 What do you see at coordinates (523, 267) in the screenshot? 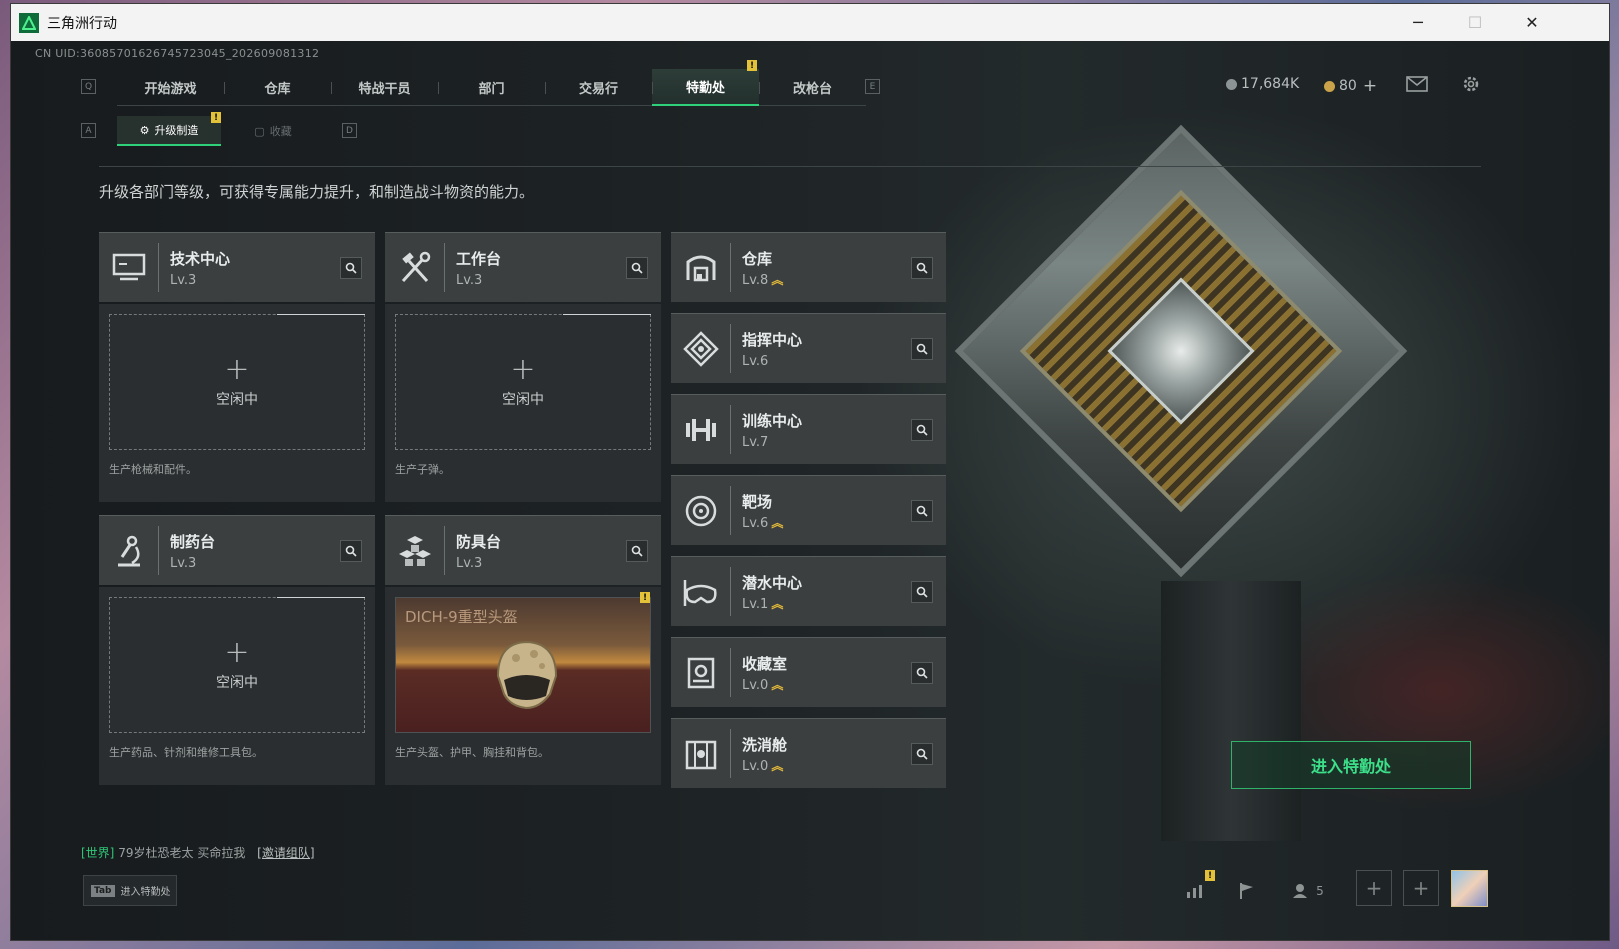
I see `station-card-workbench: 工作台 Lv.3` at bounding box center [523, 267].